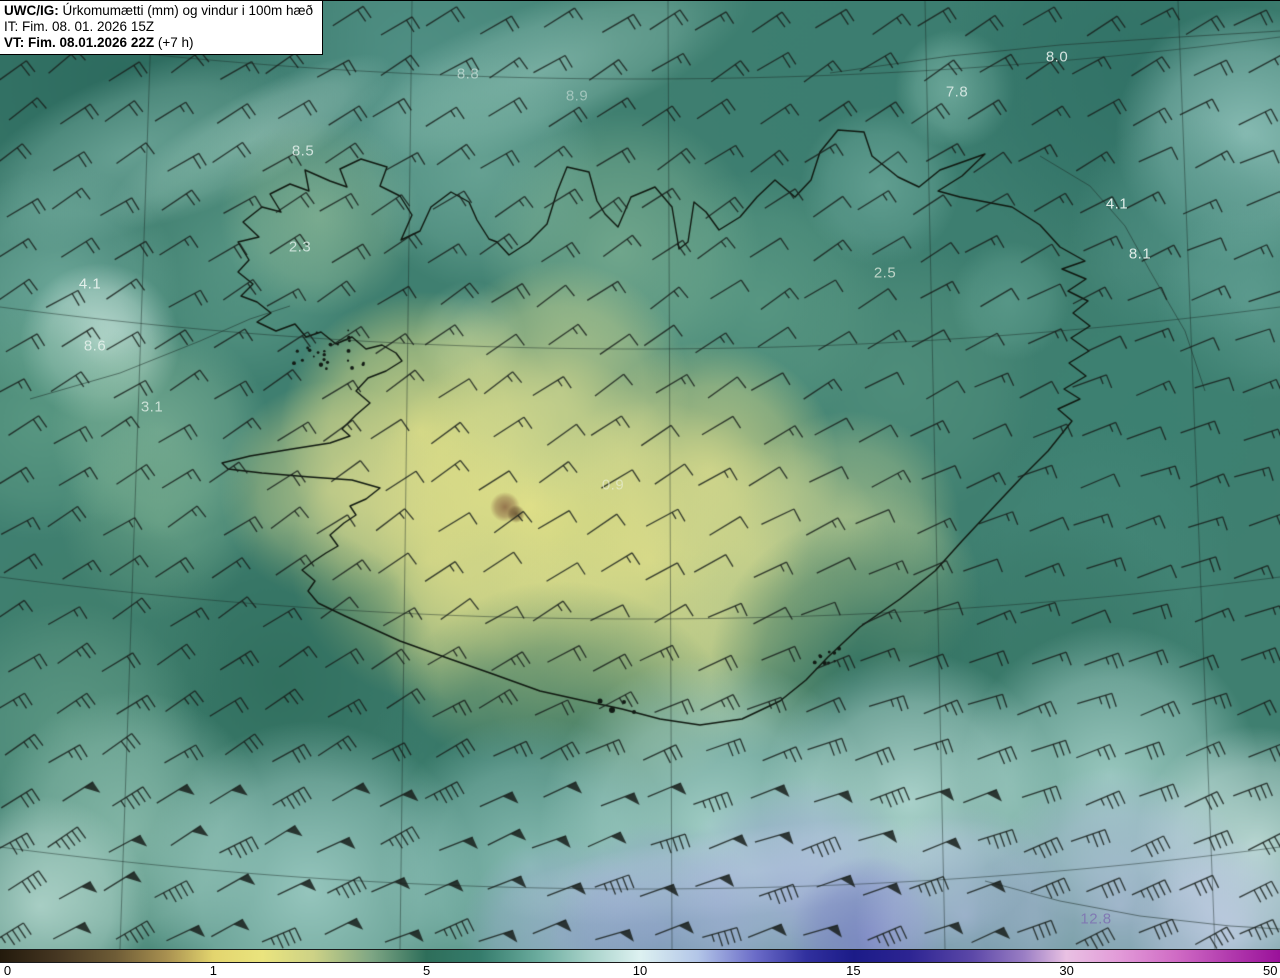  What do you see at coordinates (31, 10) in the screenshot?
I see `product-label: UWC/IG:` at bounding box center [31, 10].